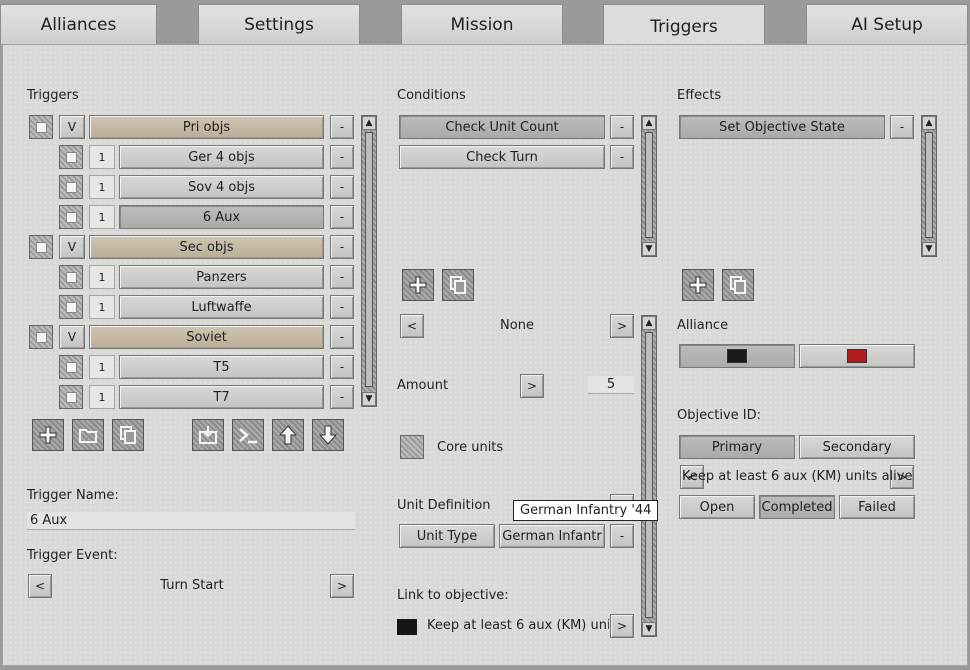 This screenshot has width=970, height=670. Describe the element at coordinates (206, 337) in the screenshot. I see `trigger-group-item: Soviet` at that location.